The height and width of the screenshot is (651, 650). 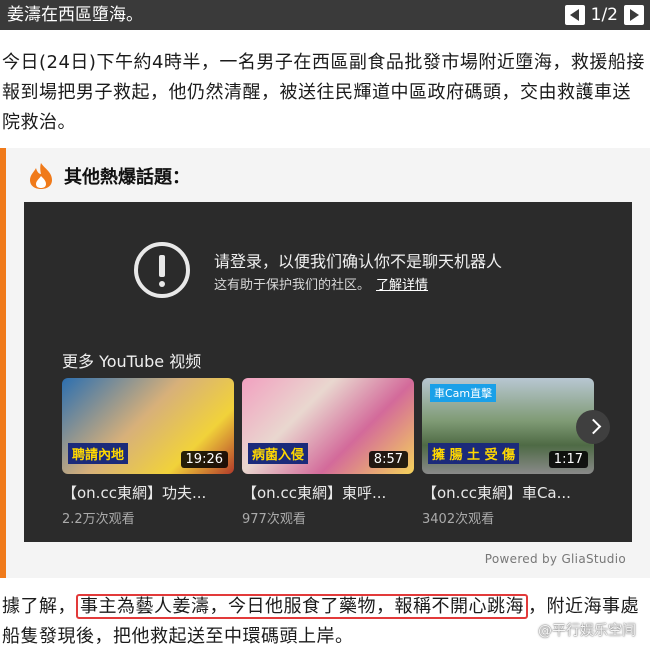 What do you see at coordinates (358, 261) in the screenshot?
I see `signin-message: 请登录，以便我们确认你不是聊天机器人` at bounding box center [358, 261].